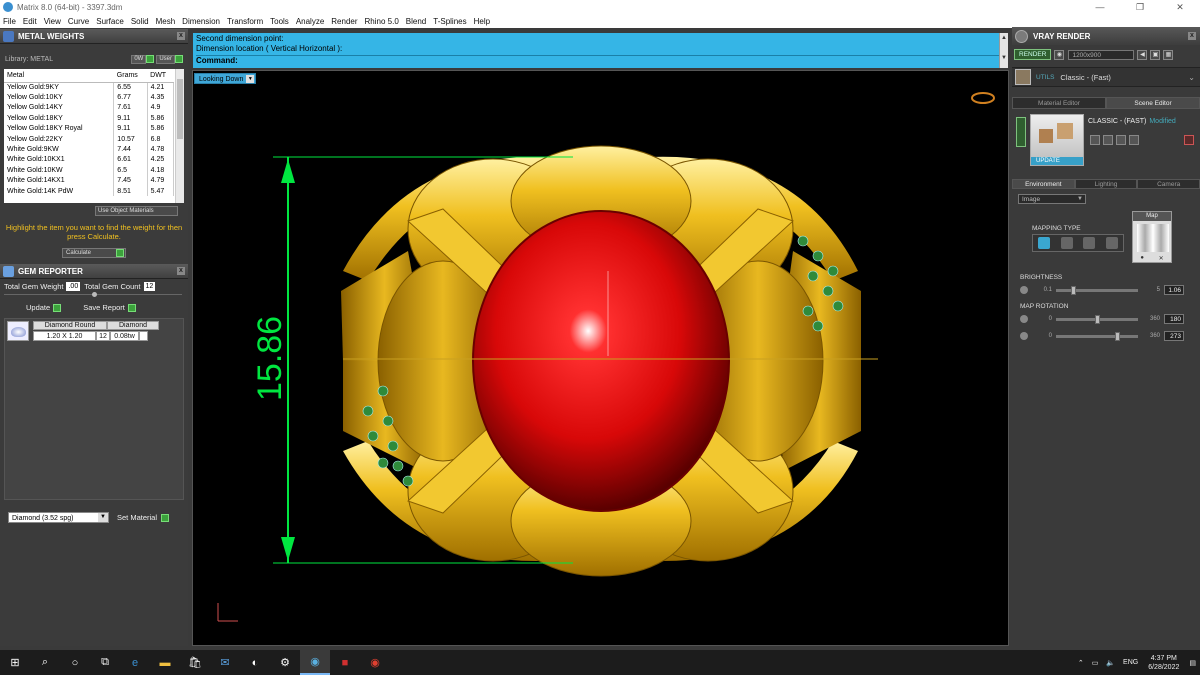  I want to click on render-button: RENDER, so click(1033, 54).